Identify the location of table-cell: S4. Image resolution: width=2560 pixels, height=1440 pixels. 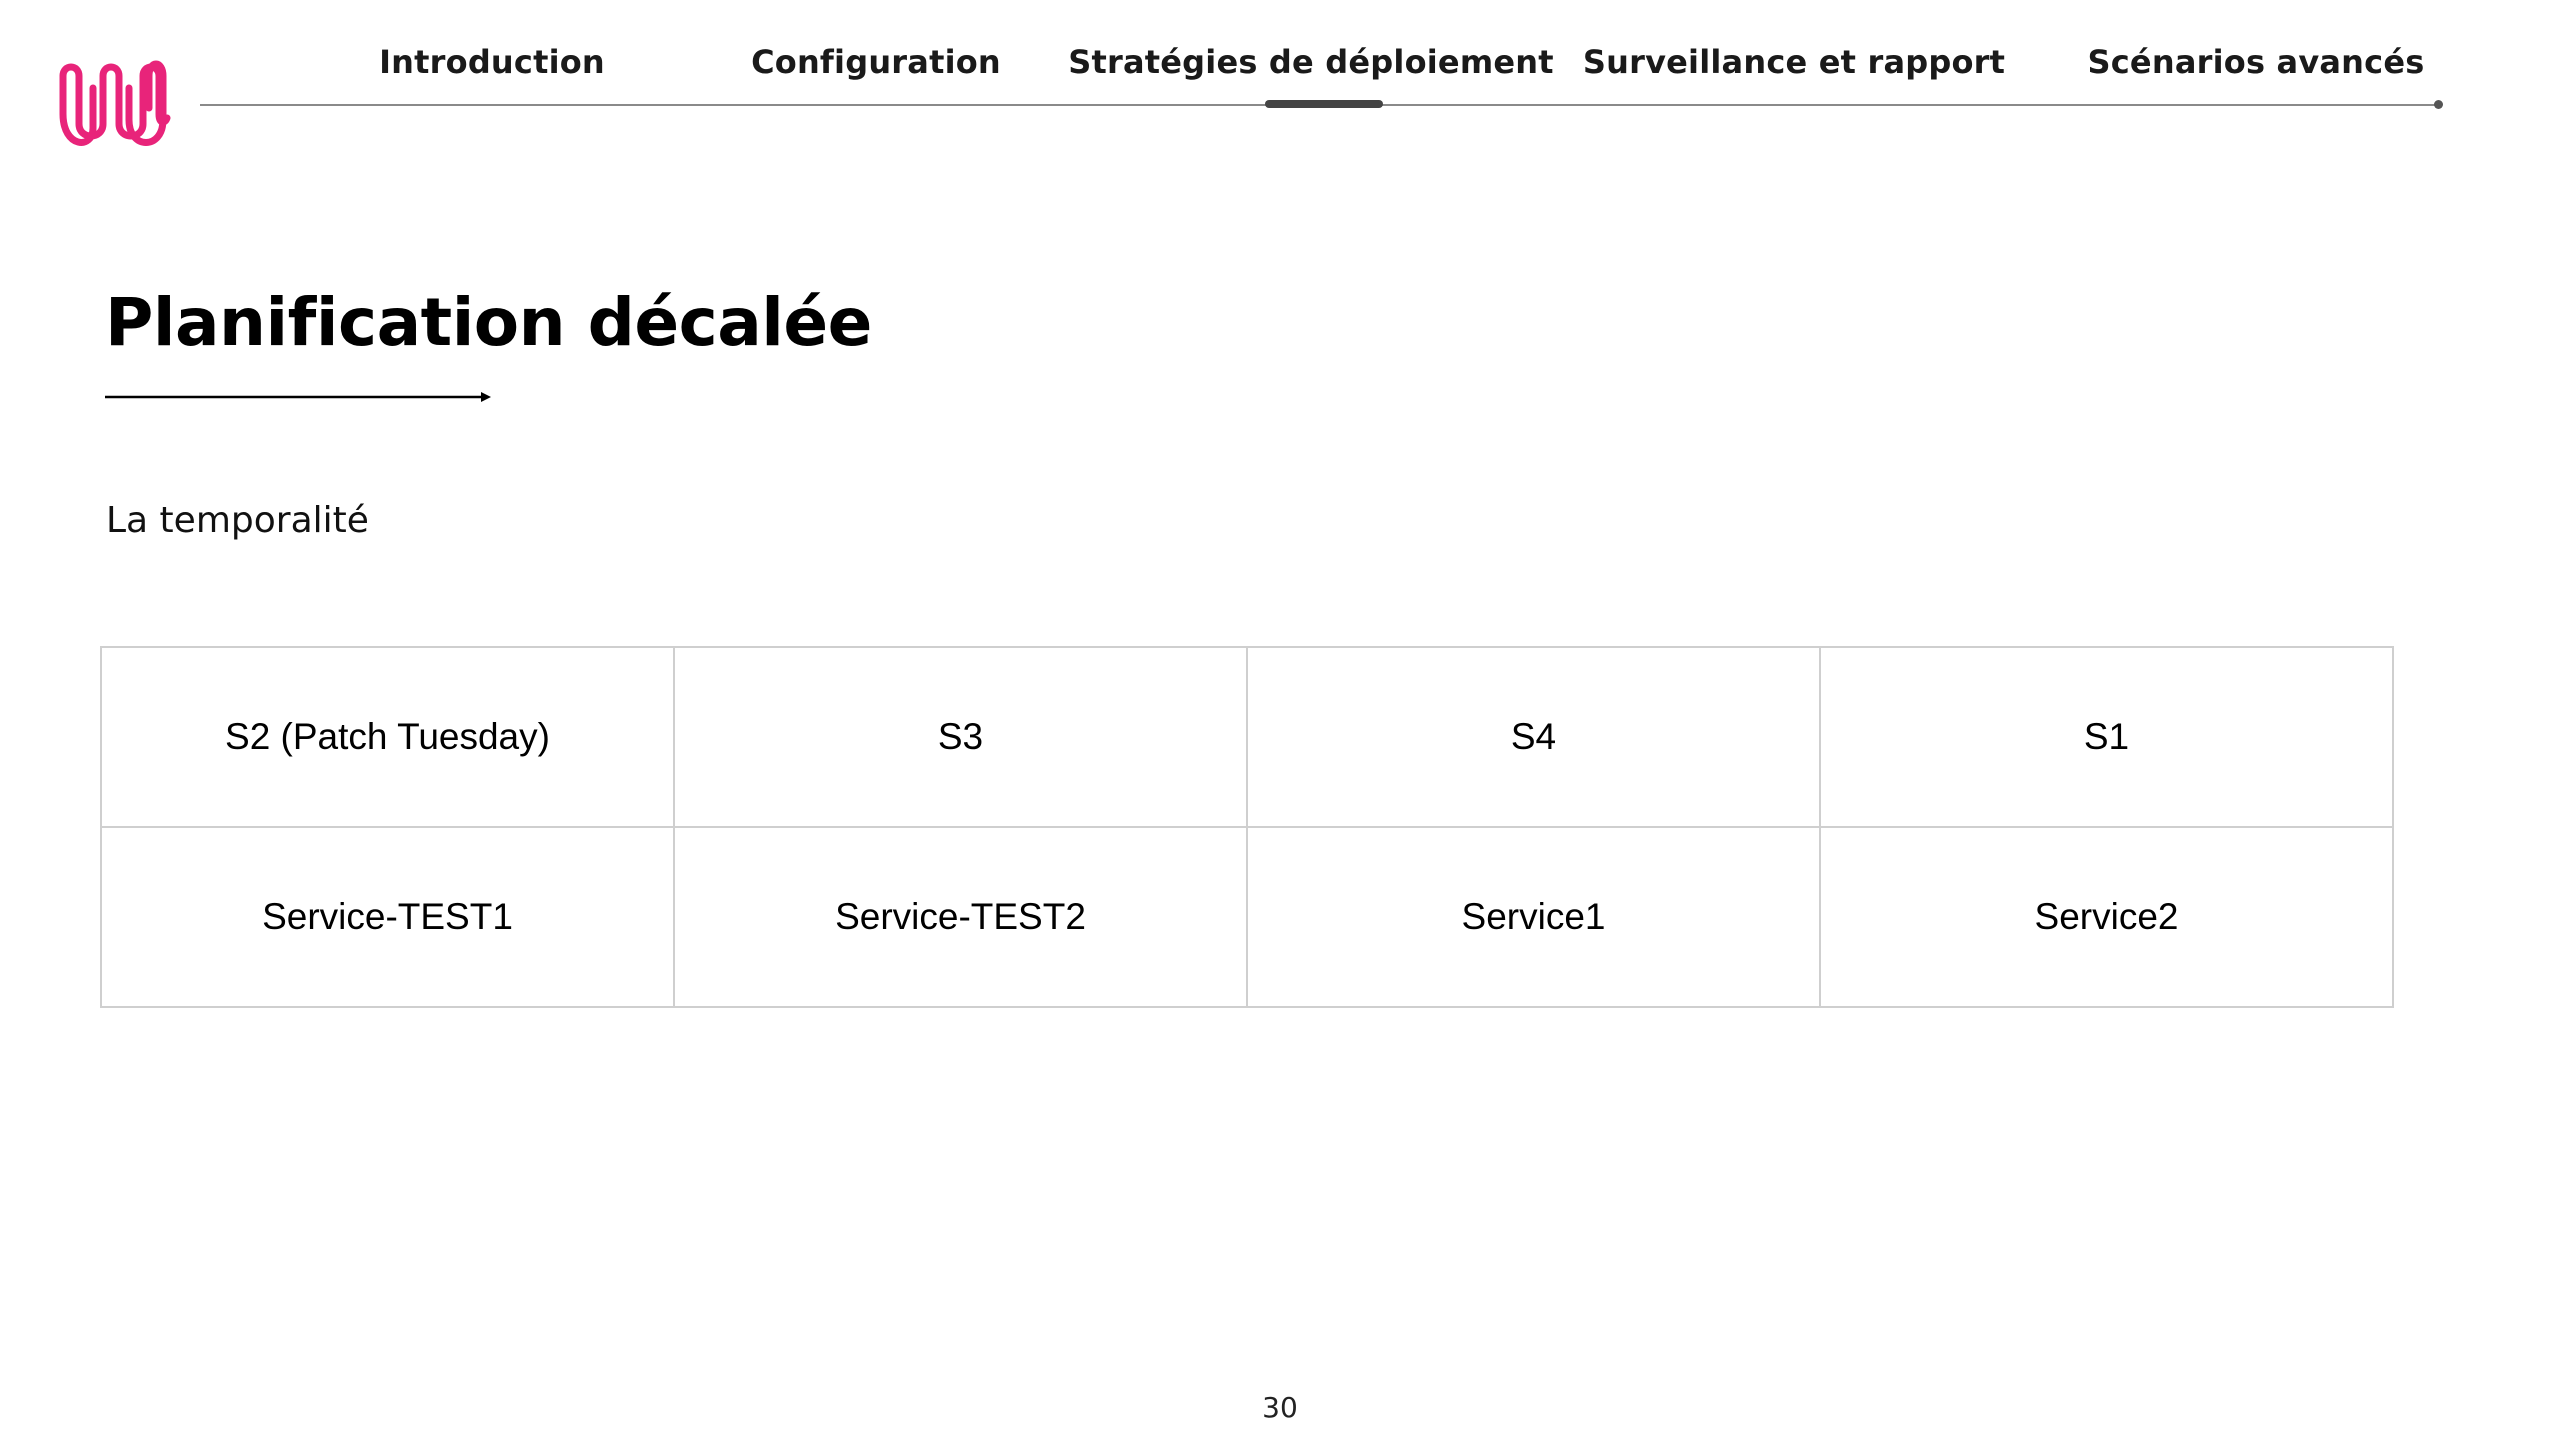
(1533, 737).